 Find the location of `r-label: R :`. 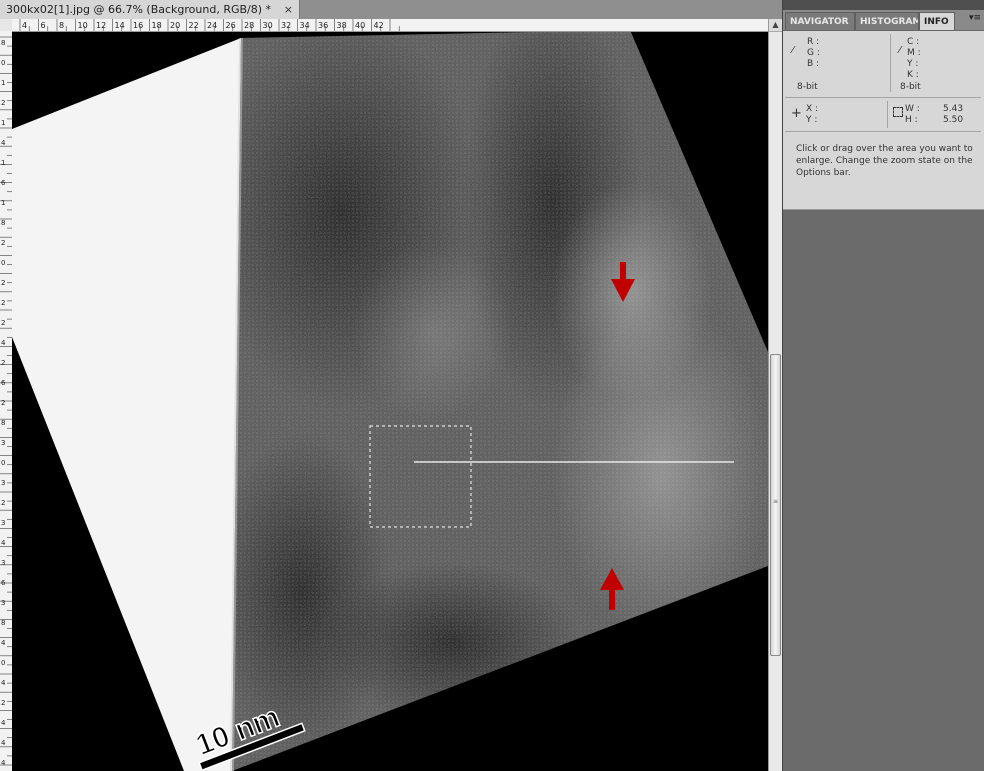

r-label: R : is located at coordinates (813, 42).